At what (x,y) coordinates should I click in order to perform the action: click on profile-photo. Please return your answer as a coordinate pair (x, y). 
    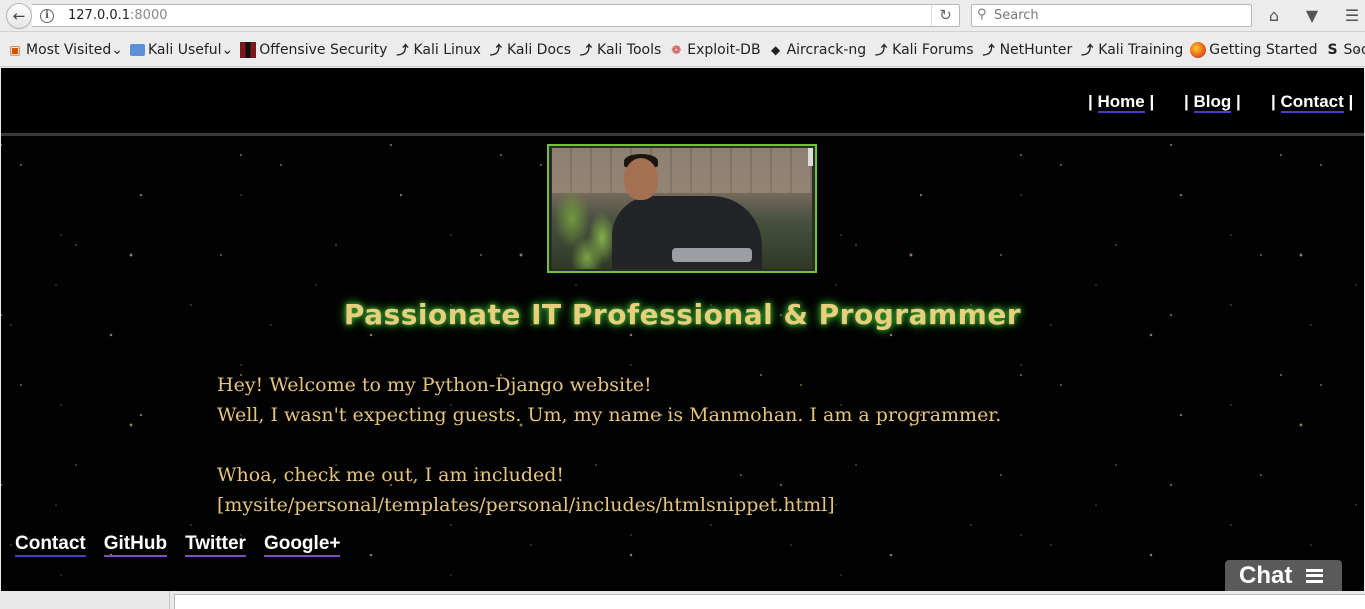
    Looking at the image, I should click on (682, 208).